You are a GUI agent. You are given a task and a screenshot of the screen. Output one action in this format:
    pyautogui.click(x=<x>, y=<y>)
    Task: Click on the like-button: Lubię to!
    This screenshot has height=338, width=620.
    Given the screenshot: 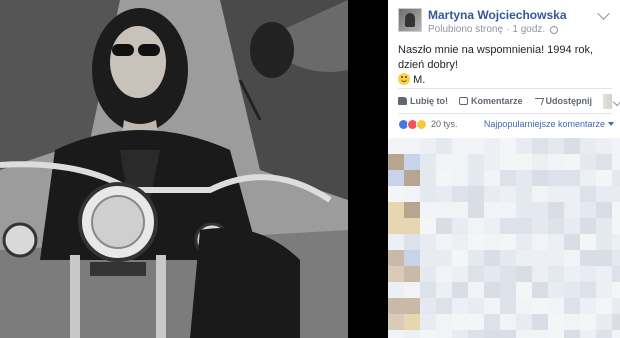 What is the action you would take?
    pyautogui.click(x=423, y=101)
    